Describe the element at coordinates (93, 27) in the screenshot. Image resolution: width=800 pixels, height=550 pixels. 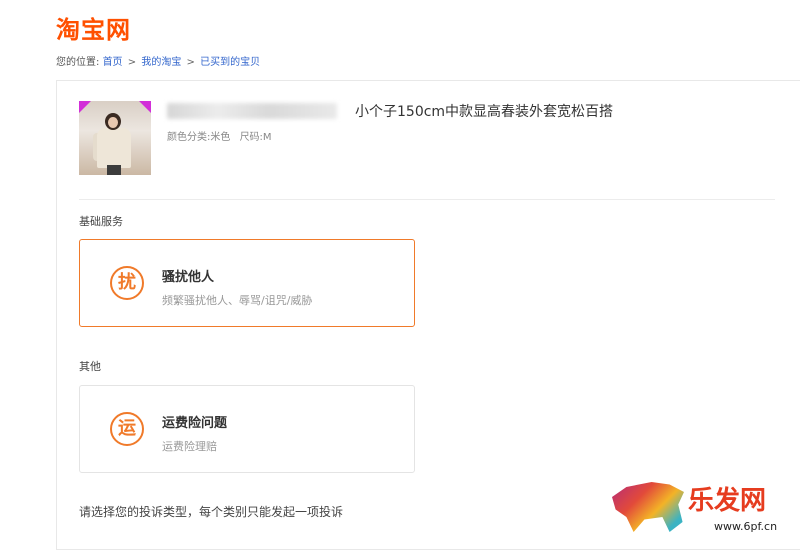
I see `taobao-logo: 淘宝网` at that location.